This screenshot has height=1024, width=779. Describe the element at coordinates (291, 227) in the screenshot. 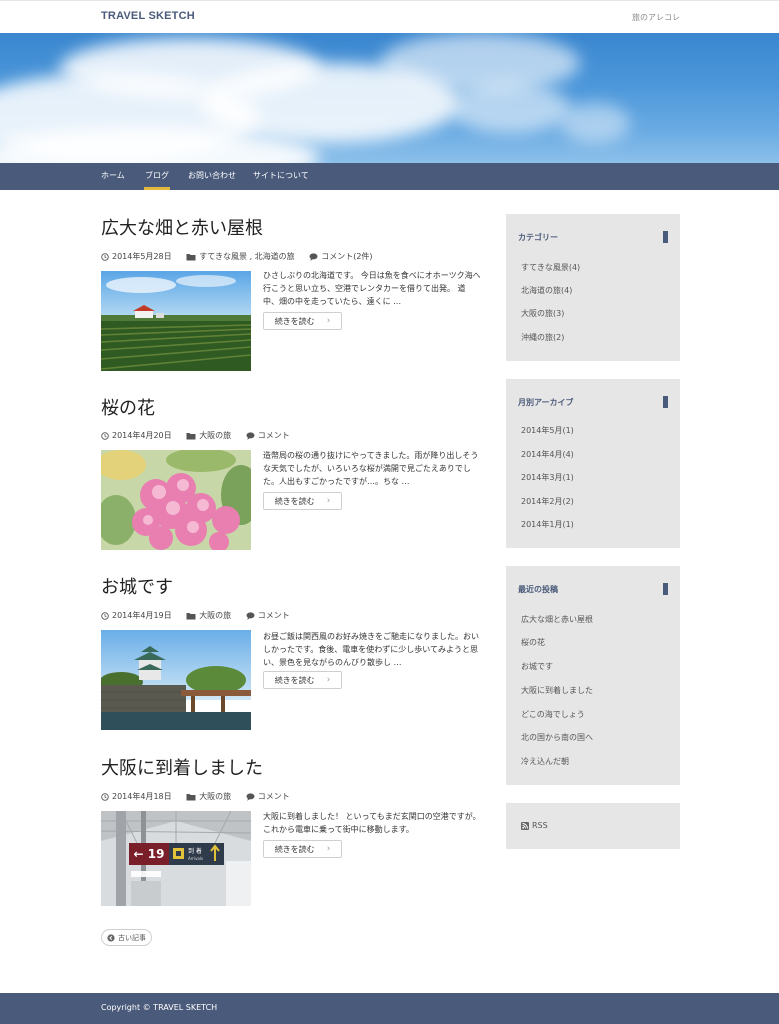

I see `post-title: 広大な畑と赤い屋根` at that location.